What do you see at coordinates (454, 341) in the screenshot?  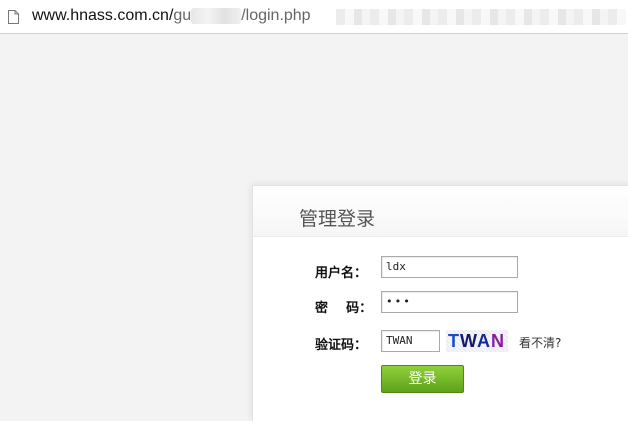 I see `captcha-char: T` at bounding box center [454, 341].